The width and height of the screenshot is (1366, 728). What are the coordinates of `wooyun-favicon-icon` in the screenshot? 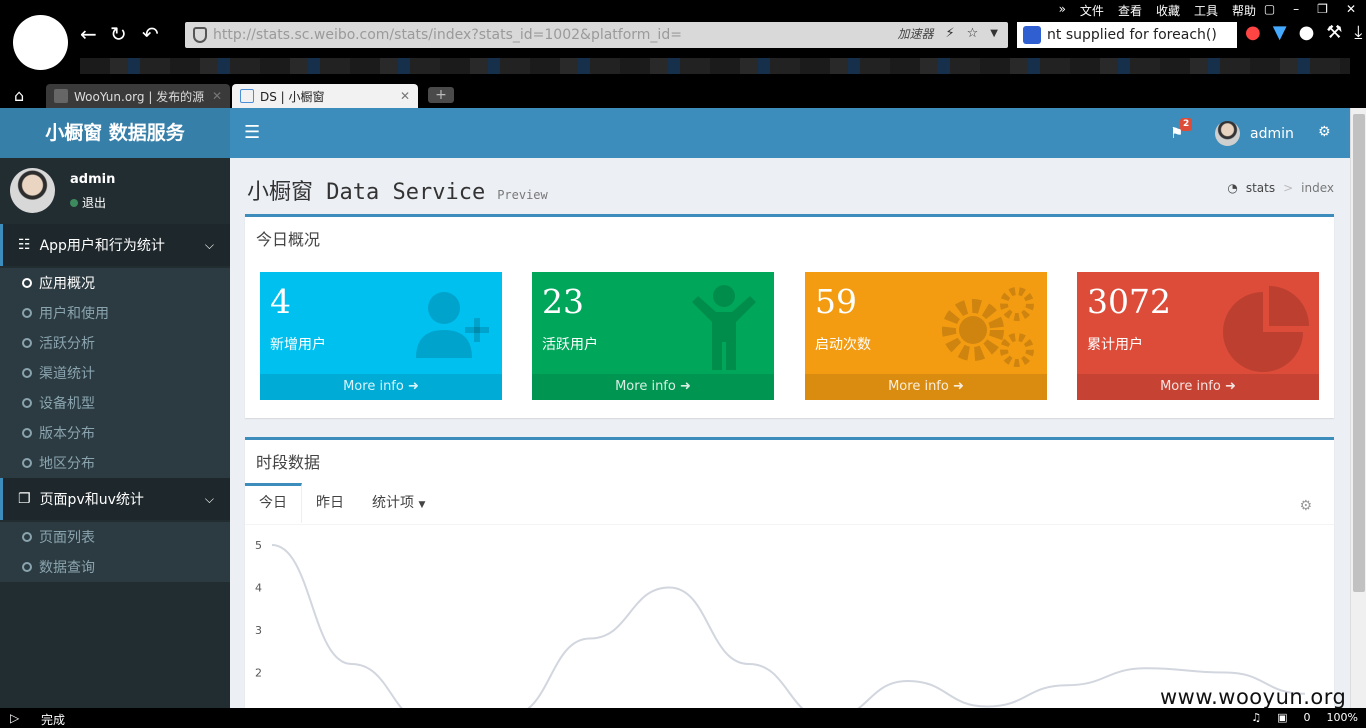 It's located at (61, 96).